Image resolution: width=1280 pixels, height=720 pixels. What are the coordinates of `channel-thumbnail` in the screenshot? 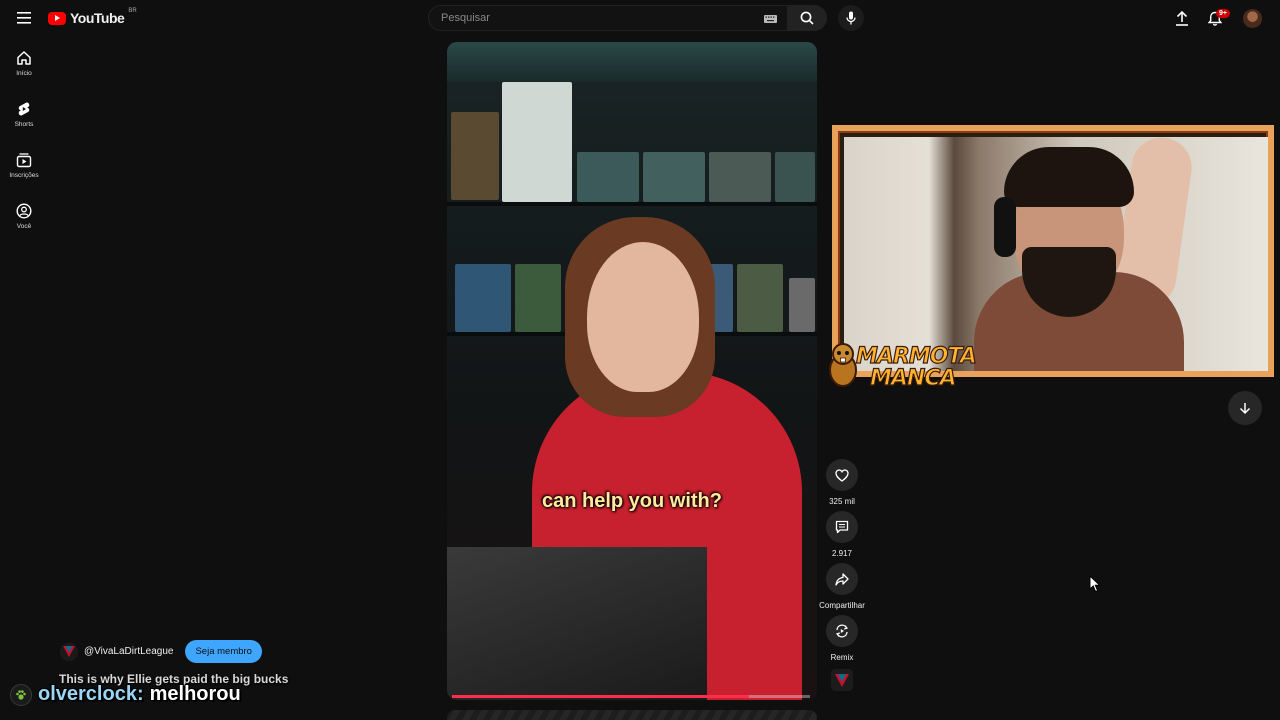 It's located at (842, 680).